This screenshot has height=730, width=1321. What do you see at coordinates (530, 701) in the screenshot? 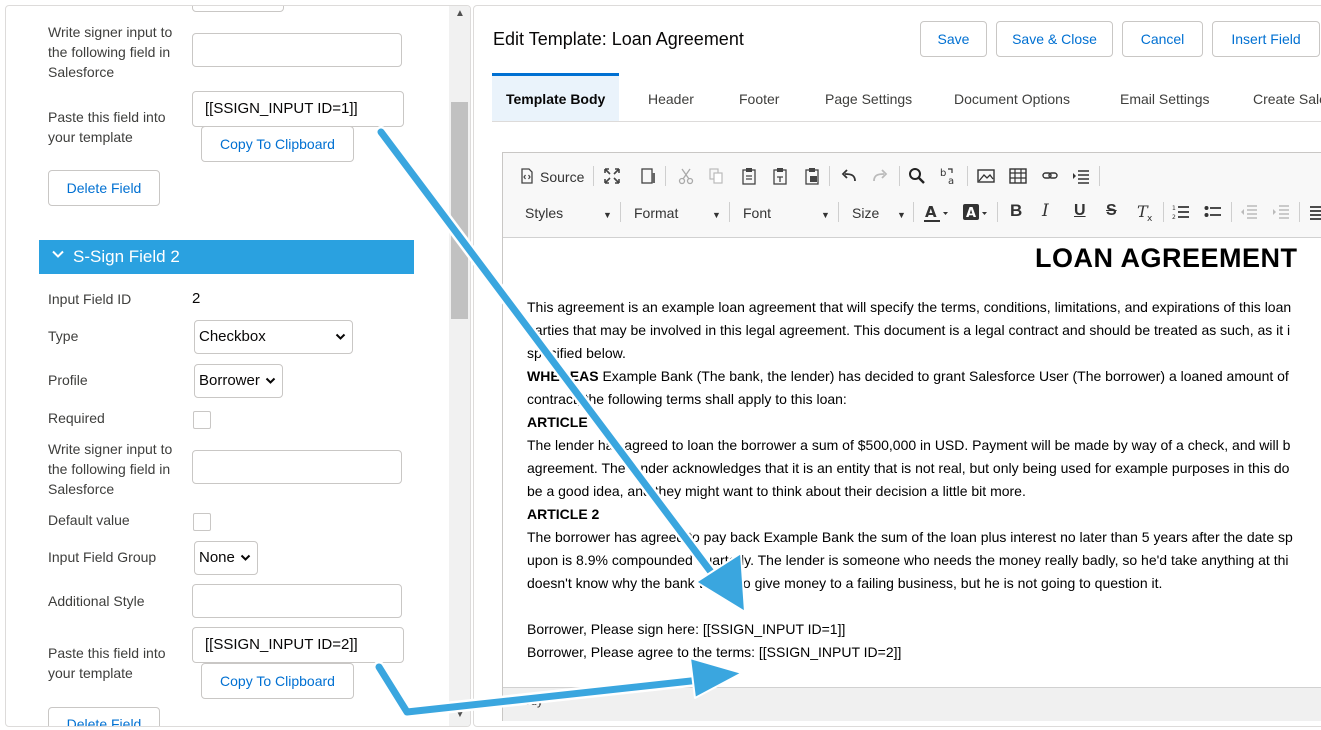
I see `element-path: body` at bounding box center [530, 701].